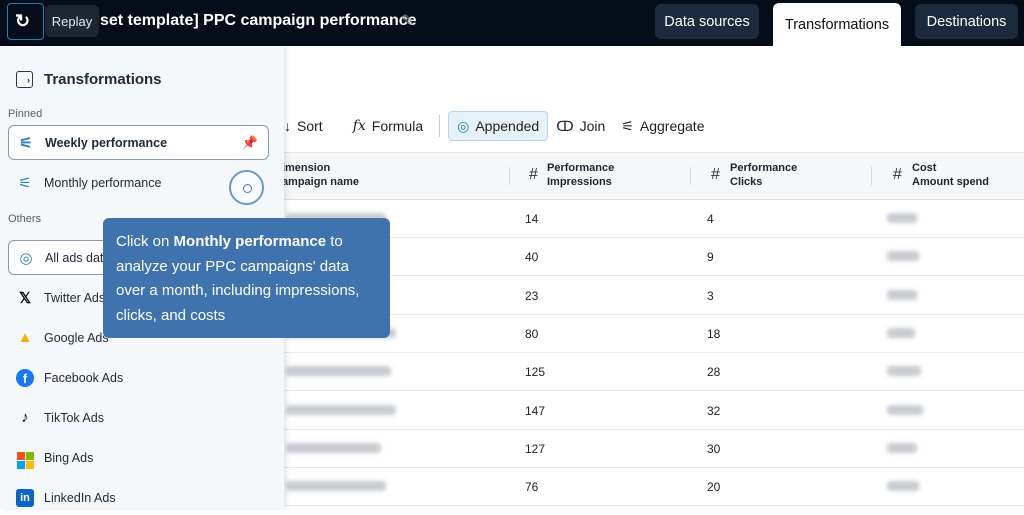 This screenshot has height=515, width=1024. I want to click on edit-title-icon: ✎, so click(407, 21).